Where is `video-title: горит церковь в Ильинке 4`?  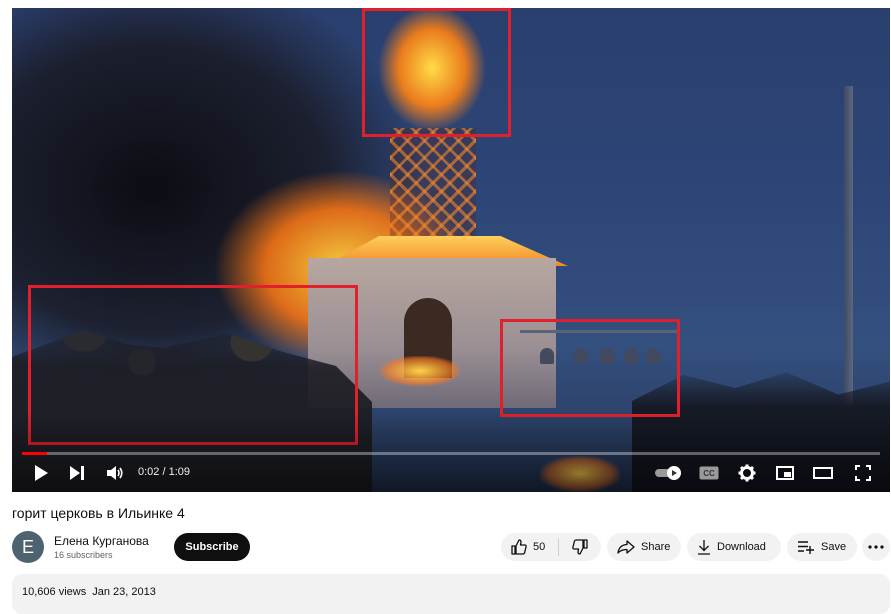
video-title: горит церковь в Ильинке 4 is located at coordinates (98, 513).